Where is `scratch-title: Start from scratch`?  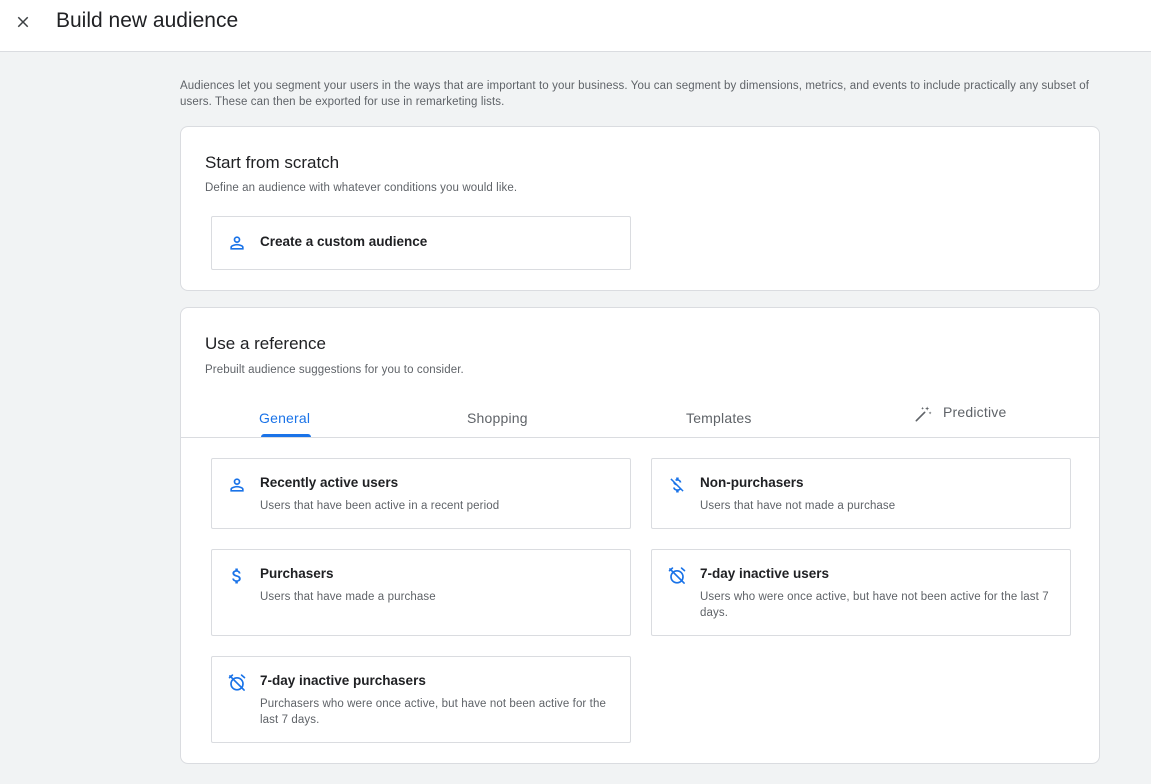
scratch-title: Start from scratch is located at coordinates (272, 162).